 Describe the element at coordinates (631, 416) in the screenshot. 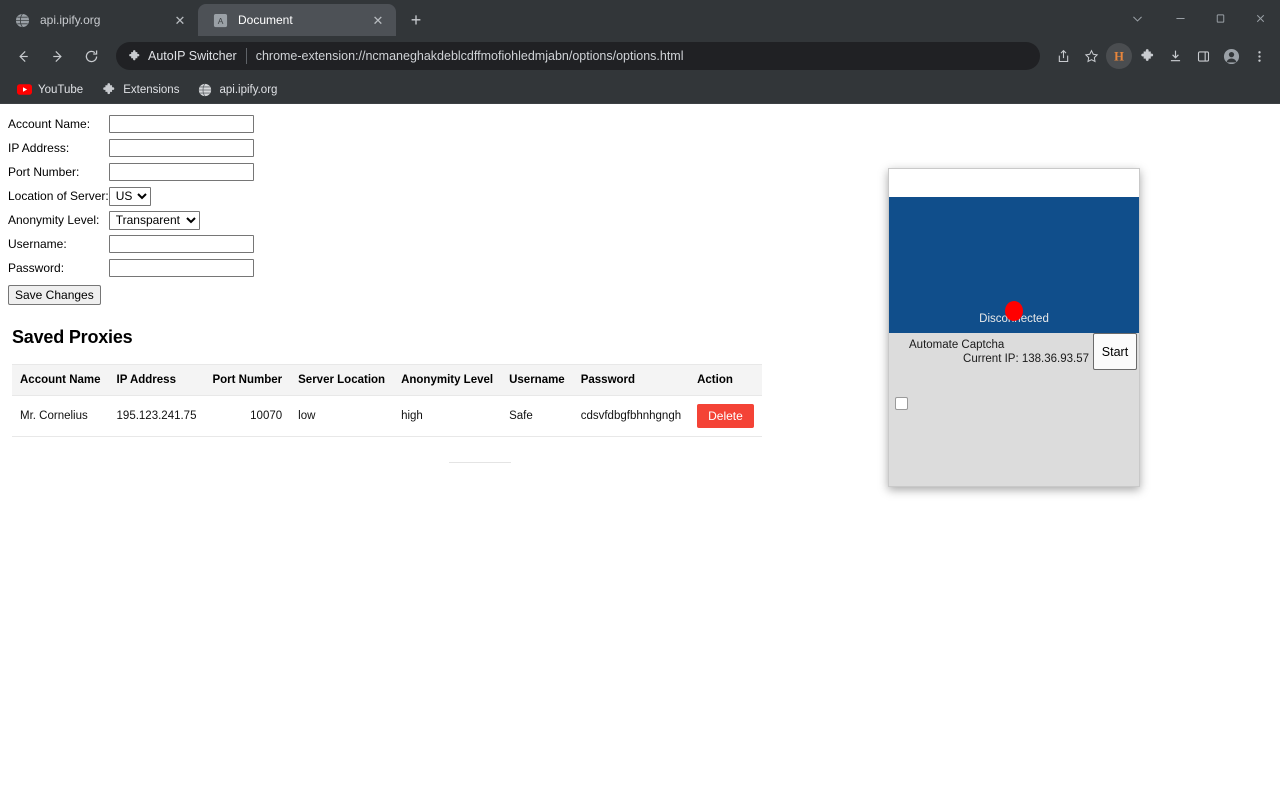

I see `cell-password: cdsvfdbgfbhnhgngh` at that location.